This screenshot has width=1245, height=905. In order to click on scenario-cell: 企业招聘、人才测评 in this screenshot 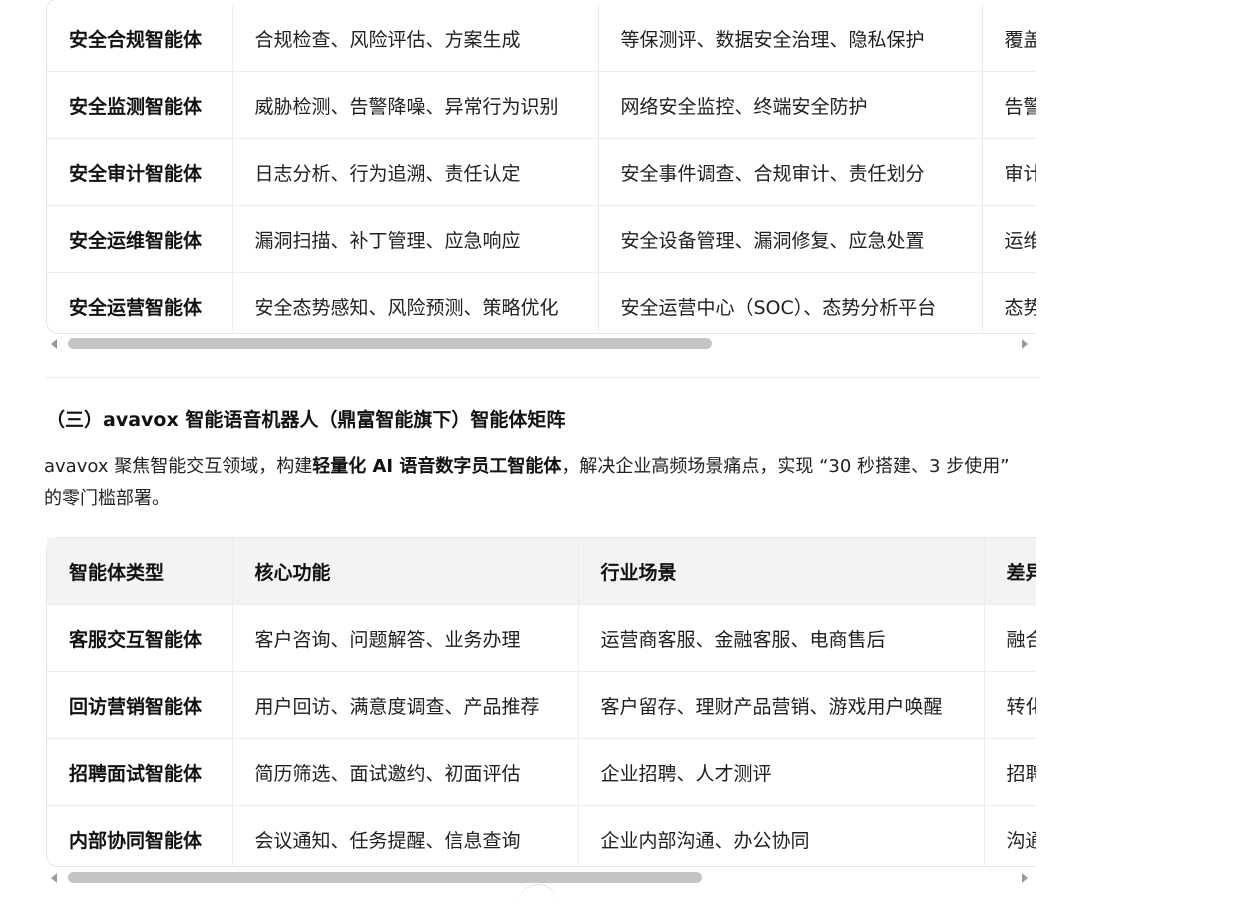, I will do `click(781, 772)`.